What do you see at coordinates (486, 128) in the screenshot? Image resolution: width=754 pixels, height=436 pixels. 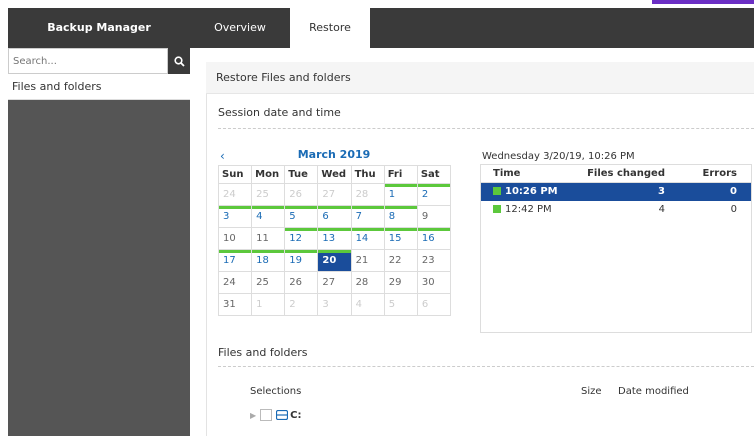 I see `session-divider` at bounding box center [486, 128].